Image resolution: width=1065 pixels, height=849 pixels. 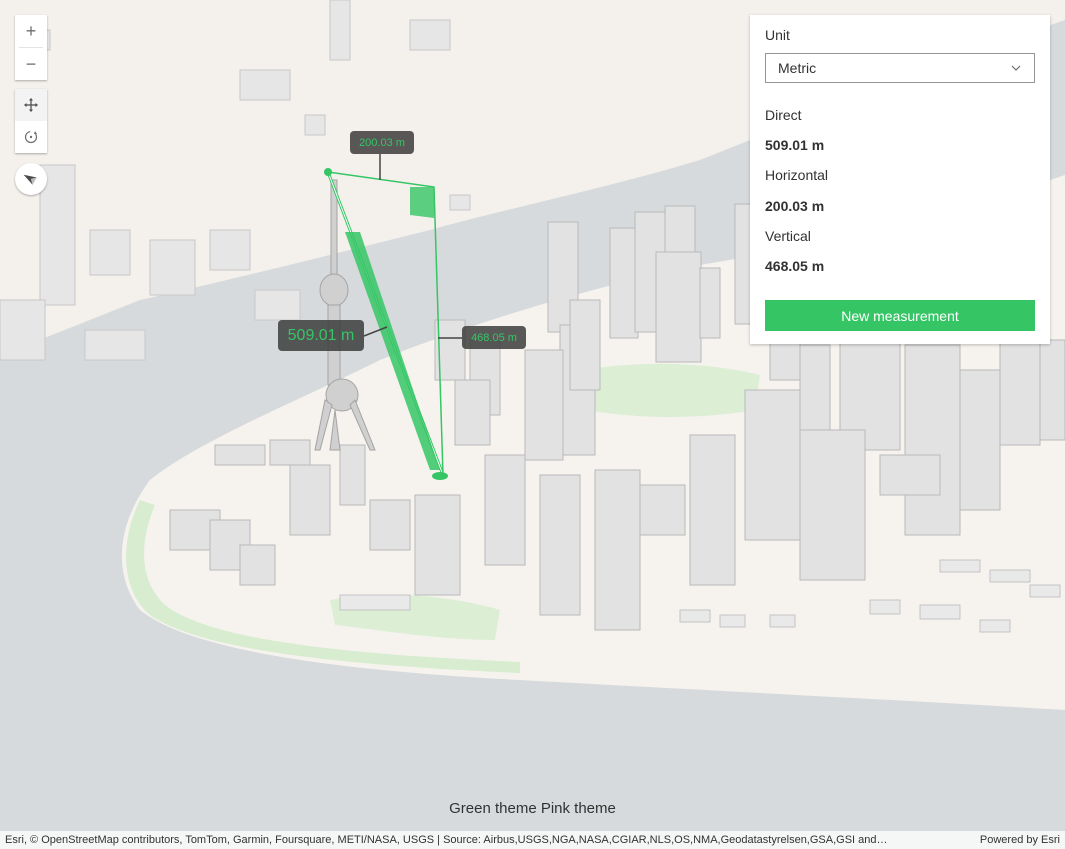 What do you see at coordinates (1020, 840) in the screenshot?
I see `powered-by-esri-link: Powered by Esri` at bounding box center [1020, 840].